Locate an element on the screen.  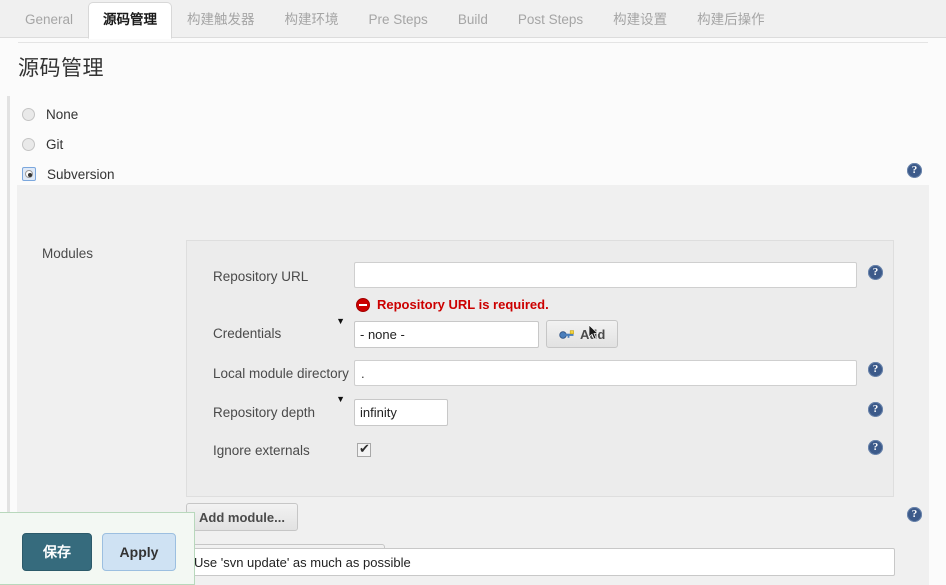
tab-post-steps: Post Steps is located at coordinates (550, 20).